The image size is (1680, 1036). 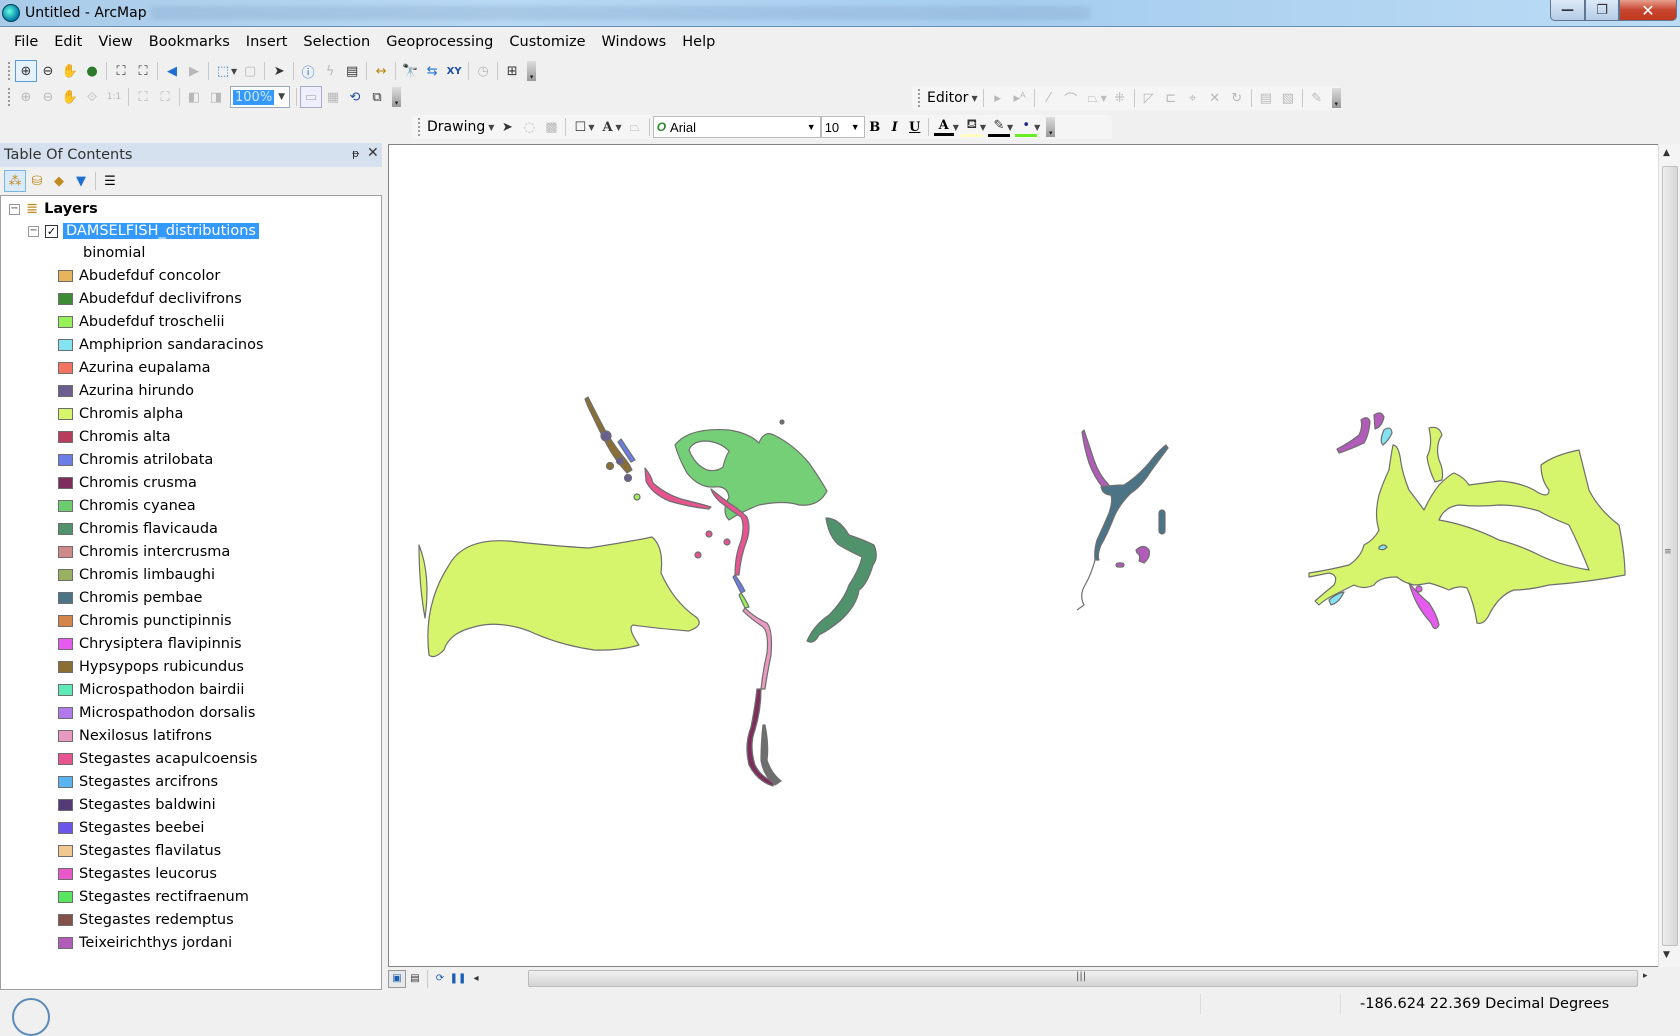 What do you see at coordinates (1666, 153) in the screenshot?
I see `scroll-up-icon: ▲` at bounding box center [1666, 153].